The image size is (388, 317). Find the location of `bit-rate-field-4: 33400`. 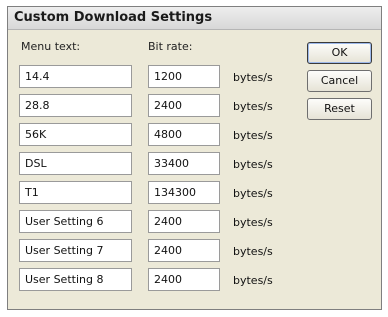

bit-rate-field-4: 33400 is located at coordinates (184, 163).